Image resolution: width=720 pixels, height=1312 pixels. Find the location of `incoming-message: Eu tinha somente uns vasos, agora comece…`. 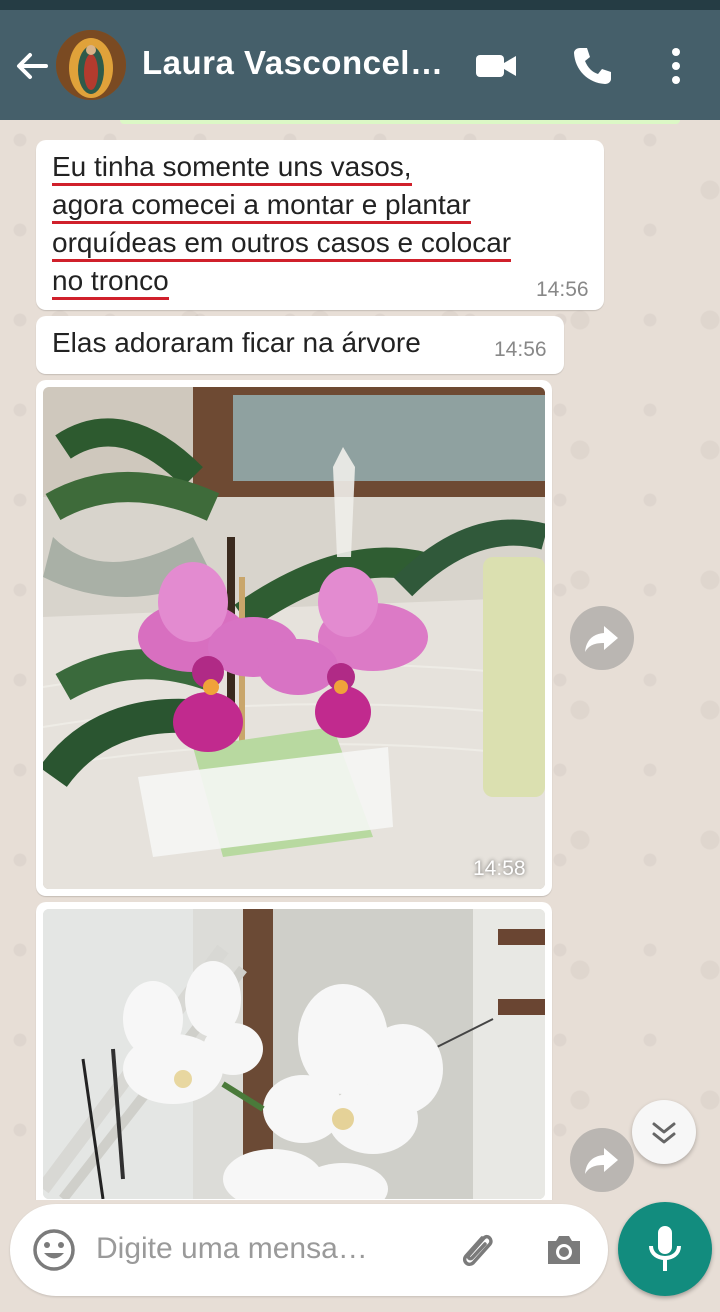

incoming-message: Eu tinha somente uns vasos, agora comece… is located at coordinates (320, 225).